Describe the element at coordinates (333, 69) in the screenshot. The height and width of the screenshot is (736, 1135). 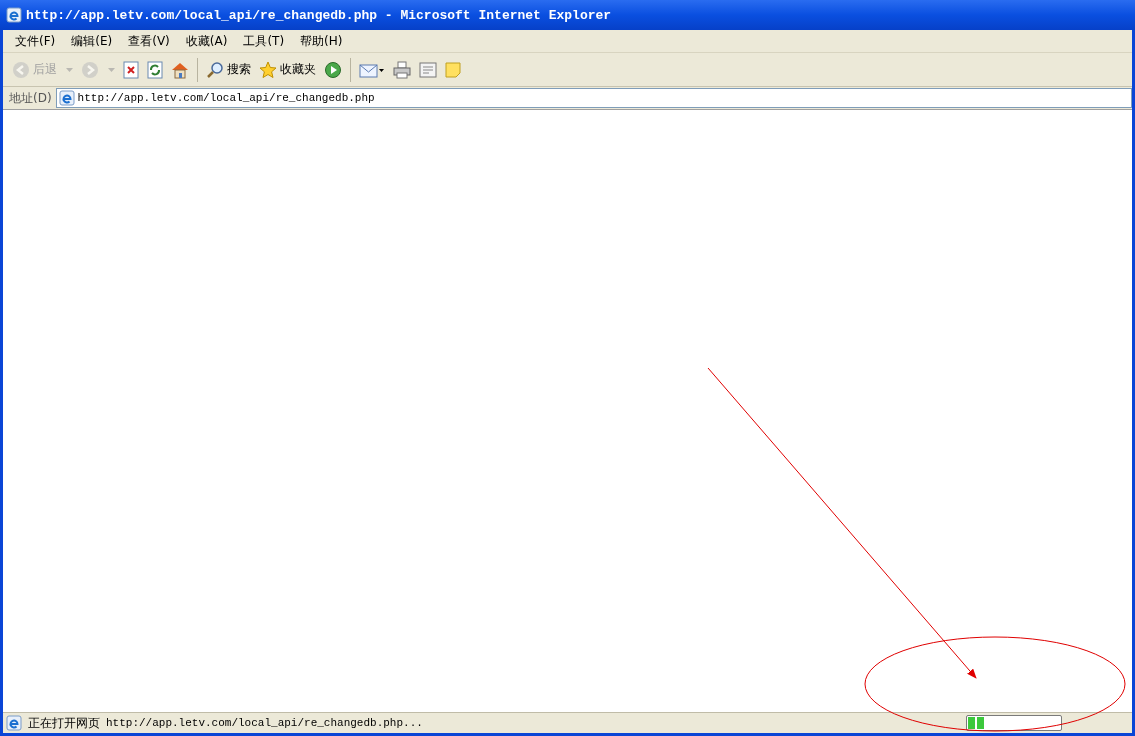
I see `media-icon` at that location.